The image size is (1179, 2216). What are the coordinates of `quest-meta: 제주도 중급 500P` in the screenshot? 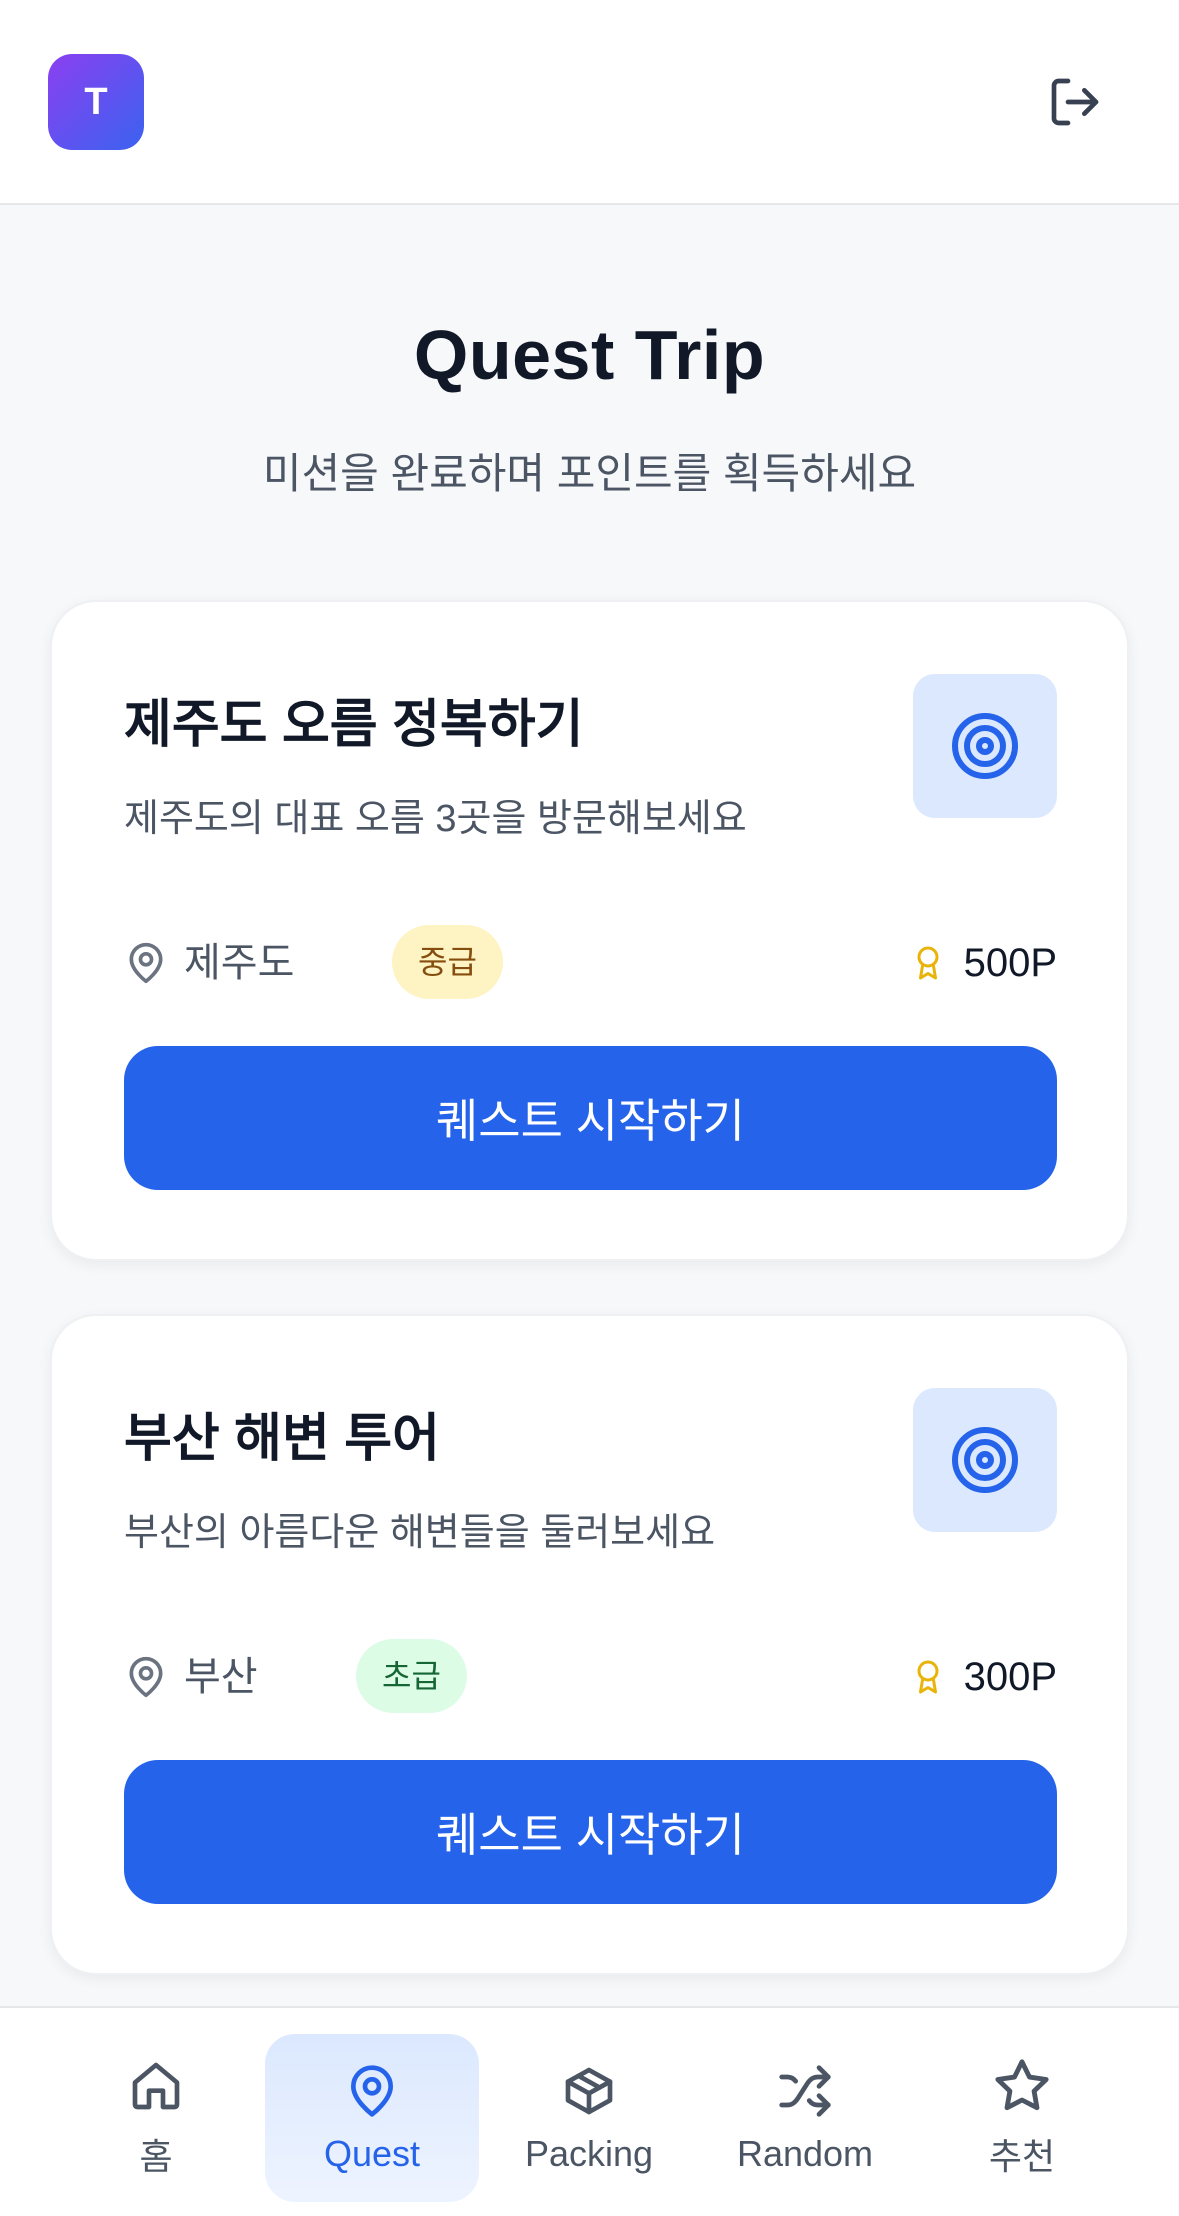 It's located at (590, 962).